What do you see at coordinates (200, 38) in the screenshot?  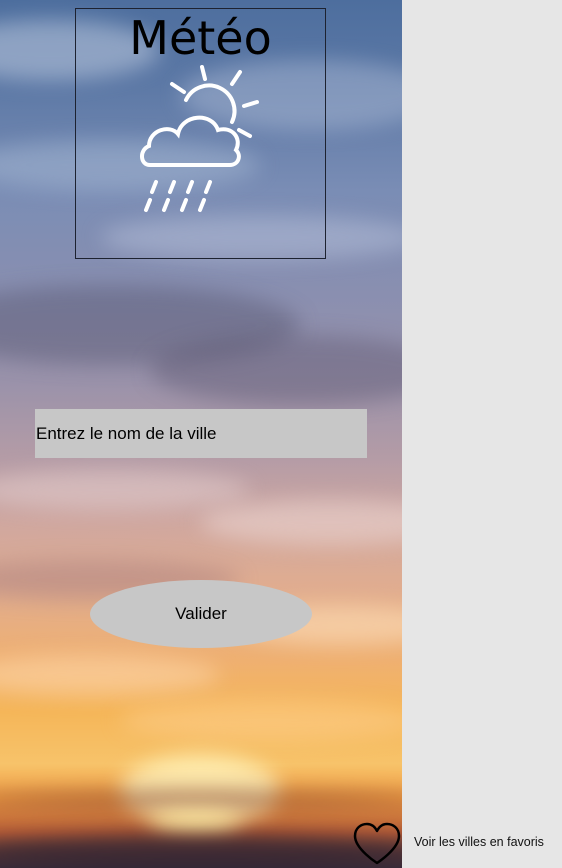 I see `page-title: Météo` at bounding box center [200, 38].